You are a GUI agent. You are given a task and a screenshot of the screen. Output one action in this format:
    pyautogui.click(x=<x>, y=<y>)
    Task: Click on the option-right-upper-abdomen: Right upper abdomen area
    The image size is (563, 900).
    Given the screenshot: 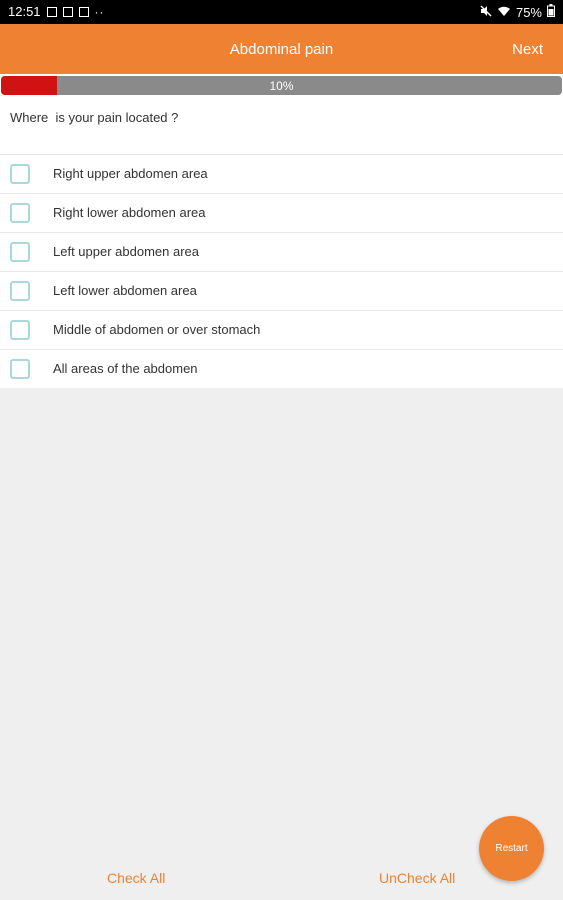 What is the action you would take?
    pyautogui.click(x=281, y=174)
    